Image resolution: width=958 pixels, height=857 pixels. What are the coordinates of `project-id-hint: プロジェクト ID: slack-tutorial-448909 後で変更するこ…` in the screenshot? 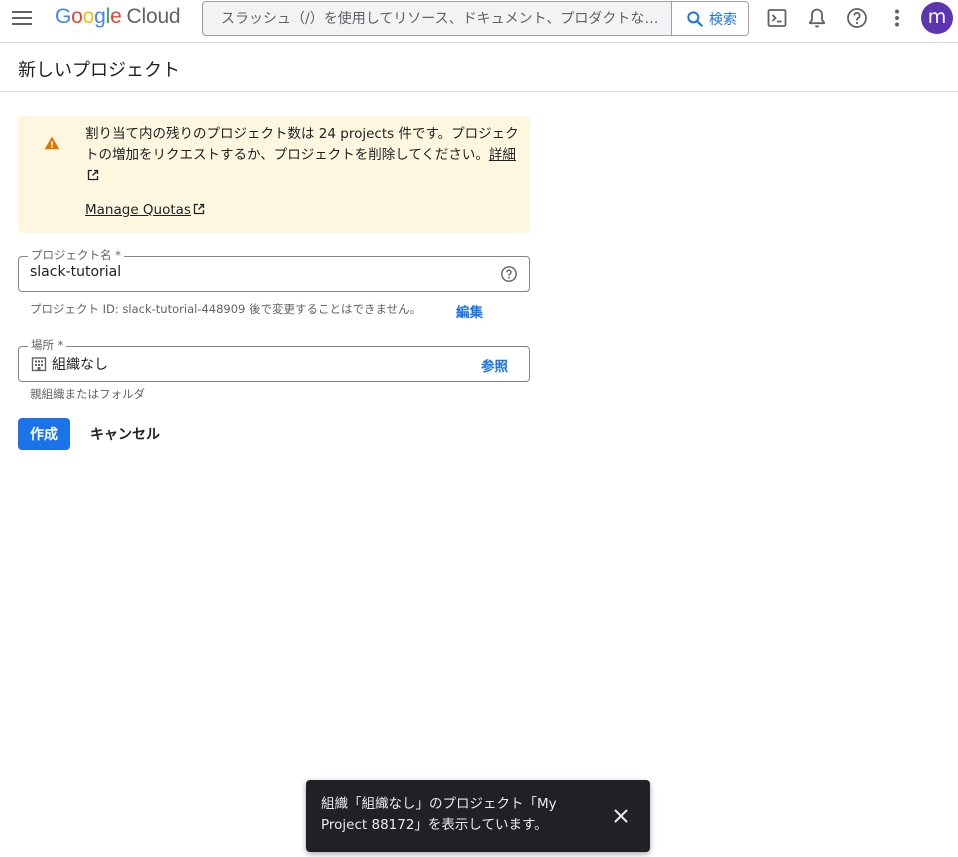 It's located at (226, 309).